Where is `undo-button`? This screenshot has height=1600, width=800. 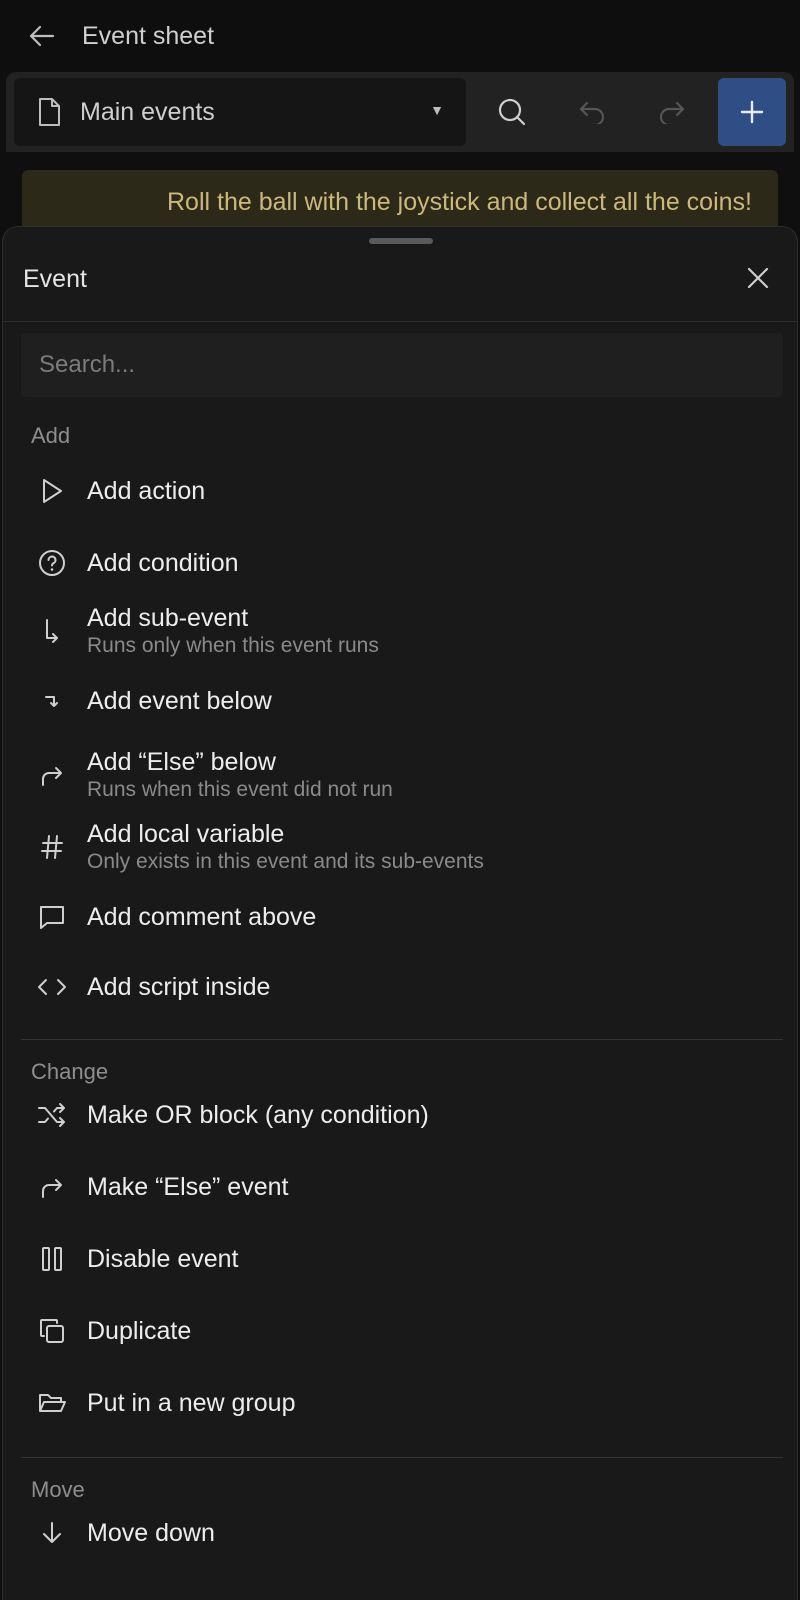
undo-button is located at coordinates (592, 112).